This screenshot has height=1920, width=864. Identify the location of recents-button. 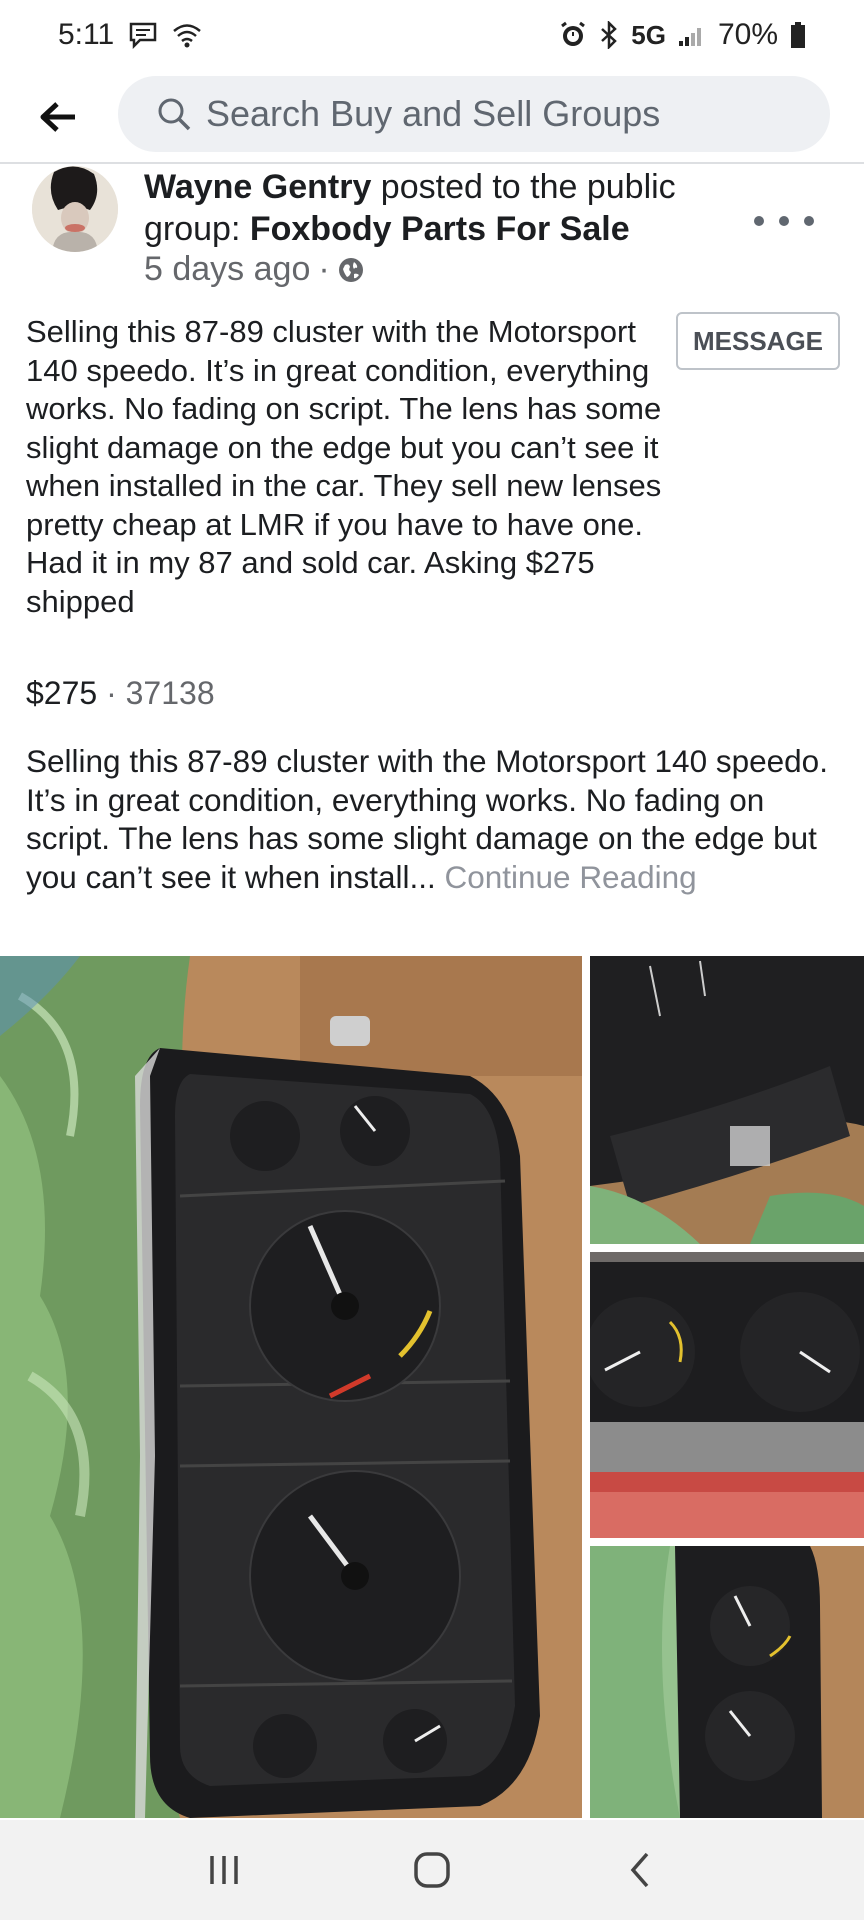
(224, 1870).